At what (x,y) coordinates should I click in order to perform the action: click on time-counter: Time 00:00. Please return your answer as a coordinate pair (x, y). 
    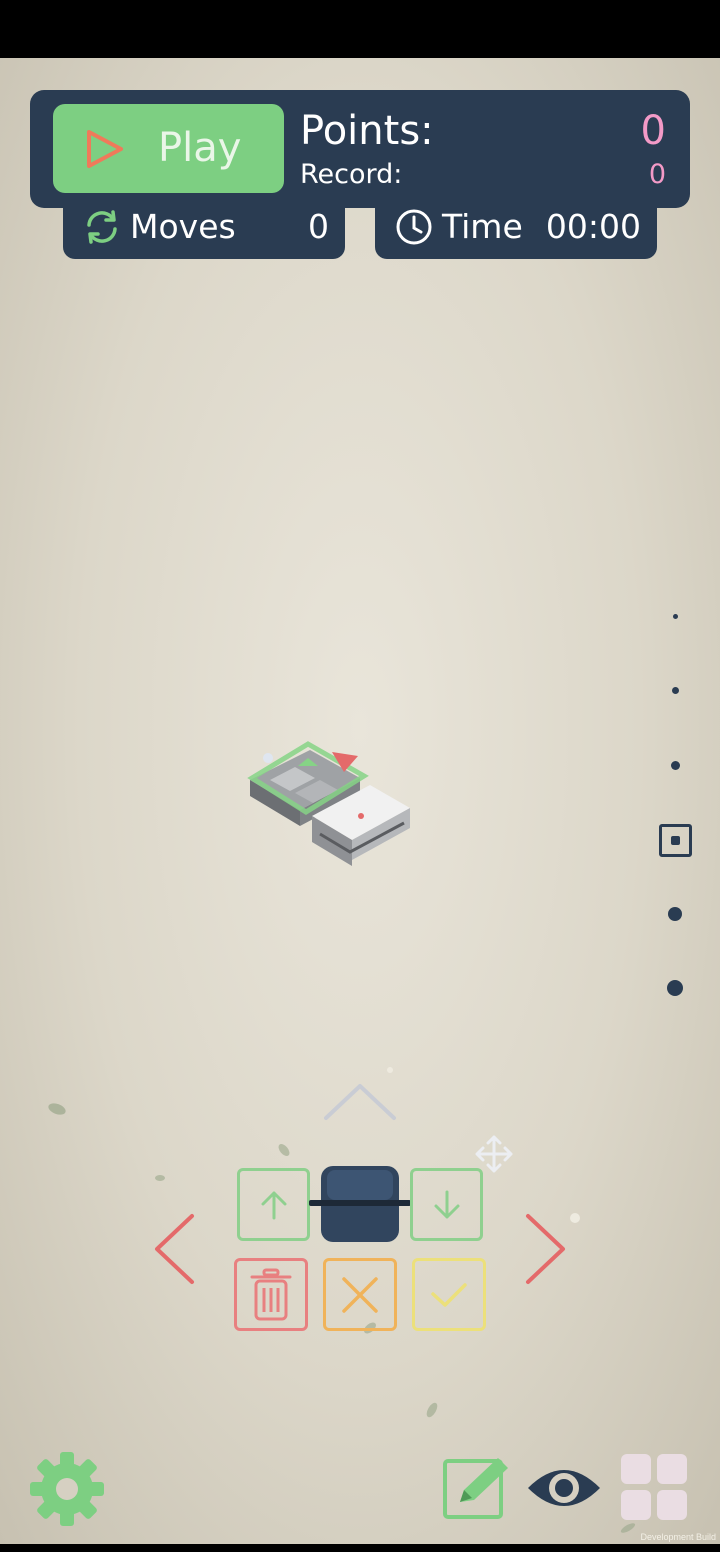
    Looking at the image, I should click on (516, 227).